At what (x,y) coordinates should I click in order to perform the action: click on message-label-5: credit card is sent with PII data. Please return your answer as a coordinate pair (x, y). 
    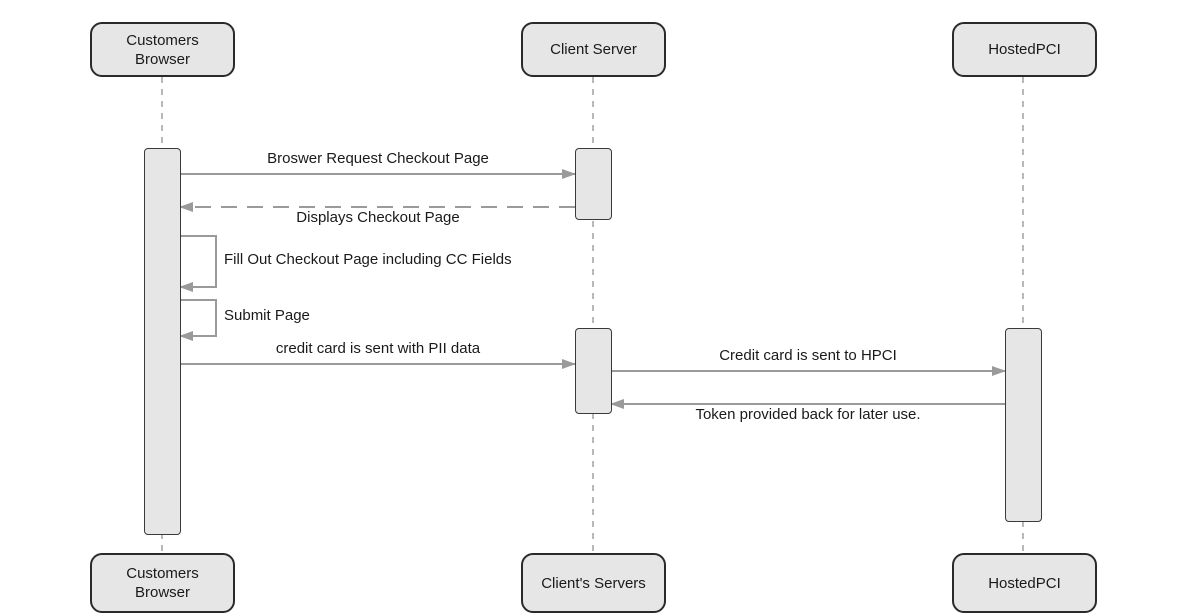
    Looking at the image, I should click on (378, 348).